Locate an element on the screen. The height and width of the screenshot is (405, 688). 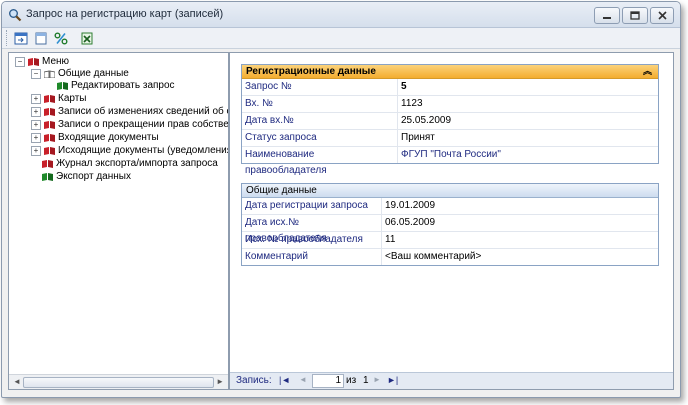
last-record-icon: ►| is located at coordinates (392, 380).